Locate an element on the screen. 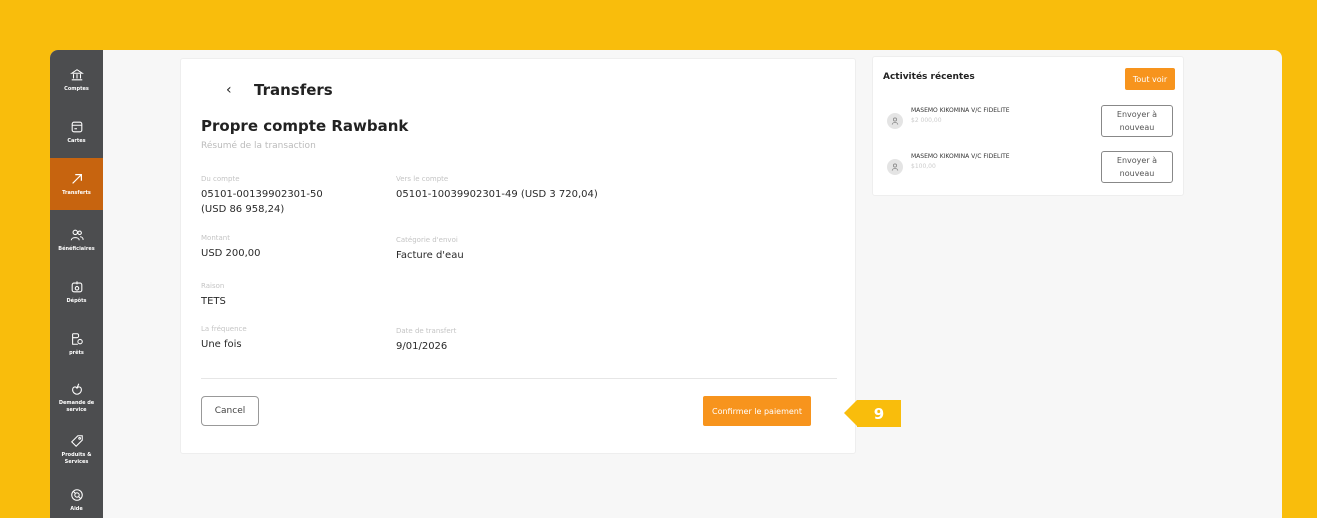 This screenshot has height=518, width=1317. badge-pointer is located at coordinates (850, 413).